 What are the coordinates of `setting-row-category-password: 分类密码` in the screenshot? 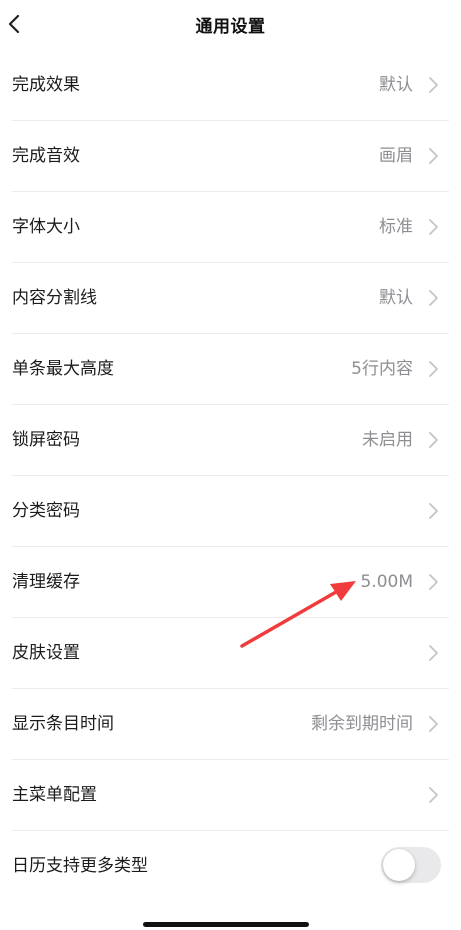 It's located at (230, 511).